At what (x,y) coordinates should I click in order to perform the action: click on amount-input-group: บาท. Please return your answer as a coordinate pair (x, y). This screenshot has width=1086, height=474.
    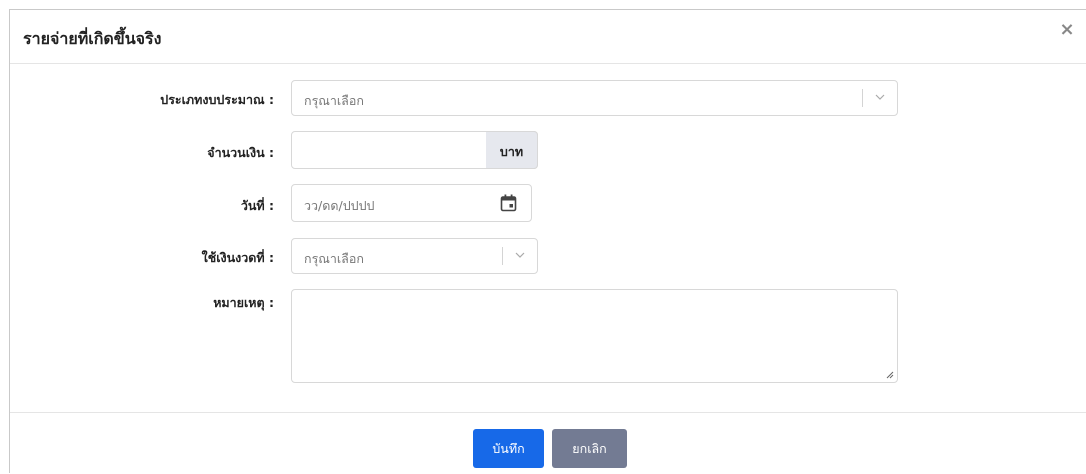
    Looking at the image, I should click on (414, 150).